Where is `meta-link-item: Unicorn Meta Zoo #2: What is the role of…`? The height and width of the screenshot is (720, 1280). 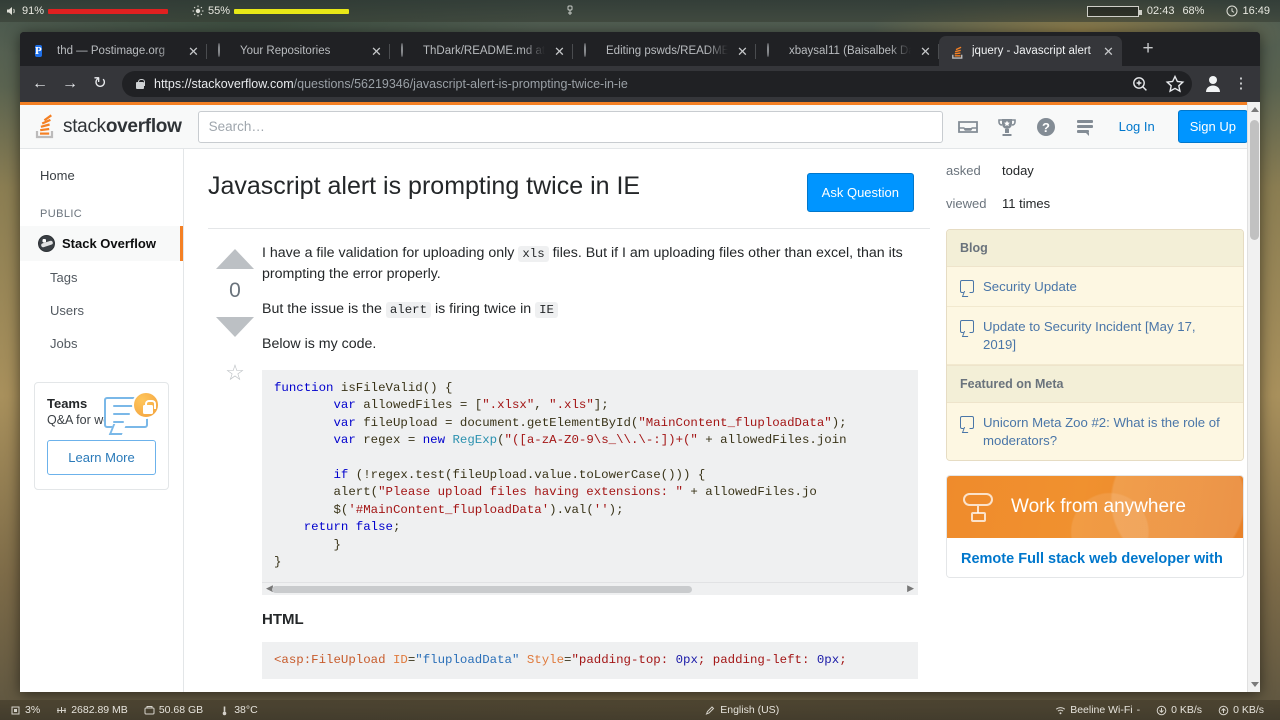
meta-link-item: Unicorn Meta Zoo #2: What is the role of… is located at coordinates (1095, 432).